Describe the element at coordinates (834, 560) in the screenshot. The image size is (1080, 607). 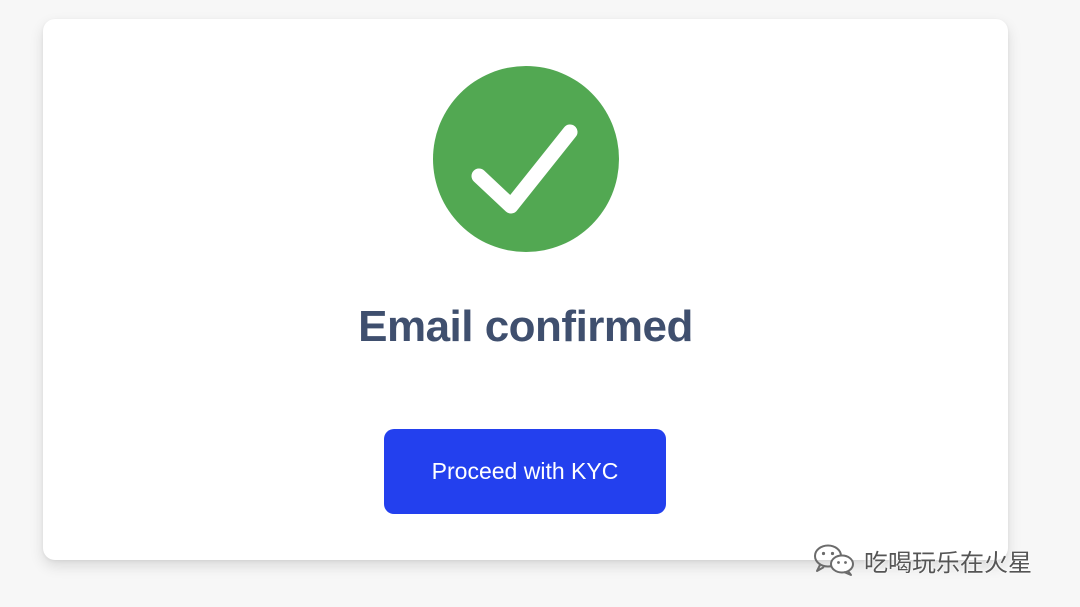
I see `wechat-icon` at that location.